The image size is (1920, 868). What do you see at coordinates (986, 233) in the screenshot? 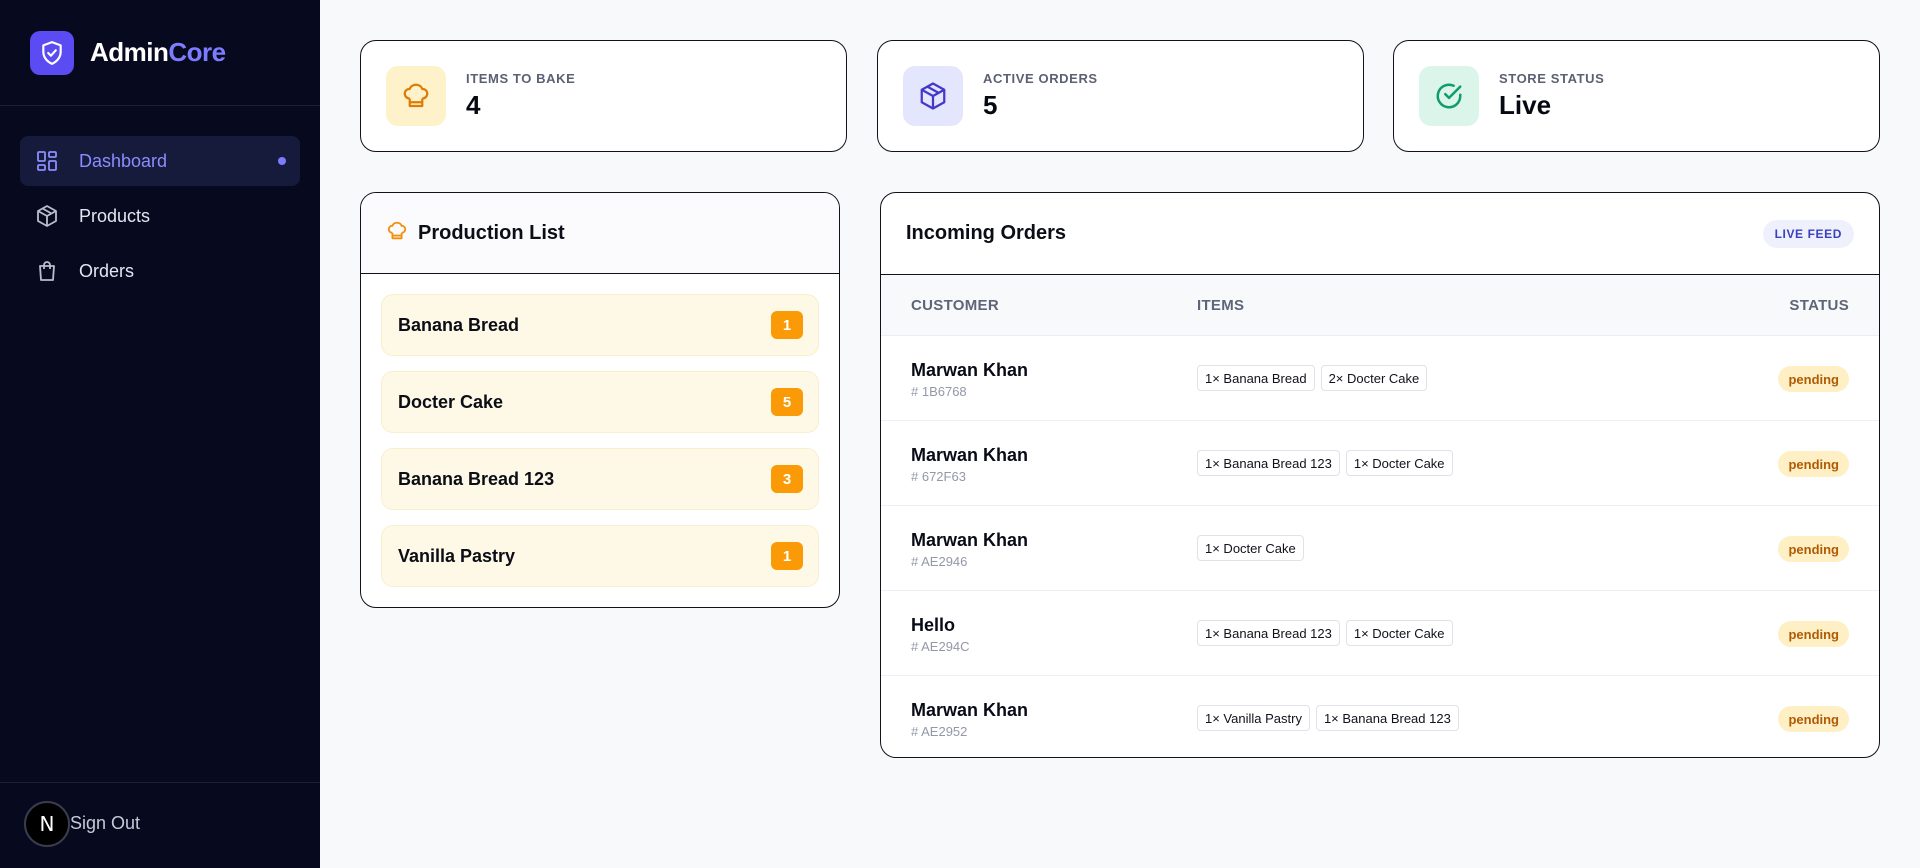
I see `incoming-orders-title: Incoming Orders` at bounding box center [986, 233].